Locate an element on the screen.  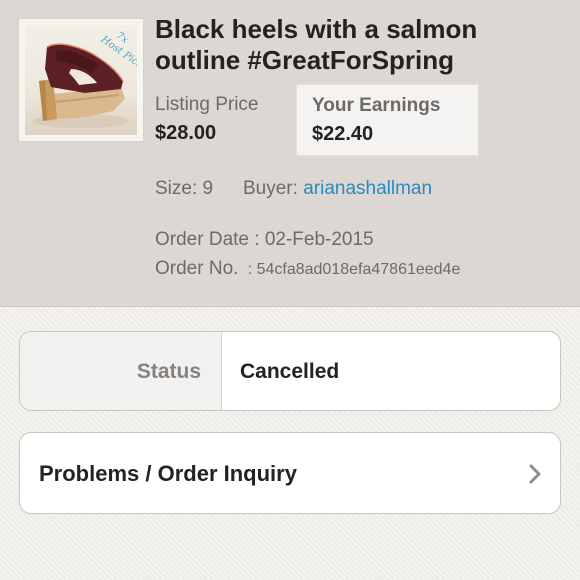
order-inquiry-label: Problems / Order Inquiry is located at coordinates (168, 473).